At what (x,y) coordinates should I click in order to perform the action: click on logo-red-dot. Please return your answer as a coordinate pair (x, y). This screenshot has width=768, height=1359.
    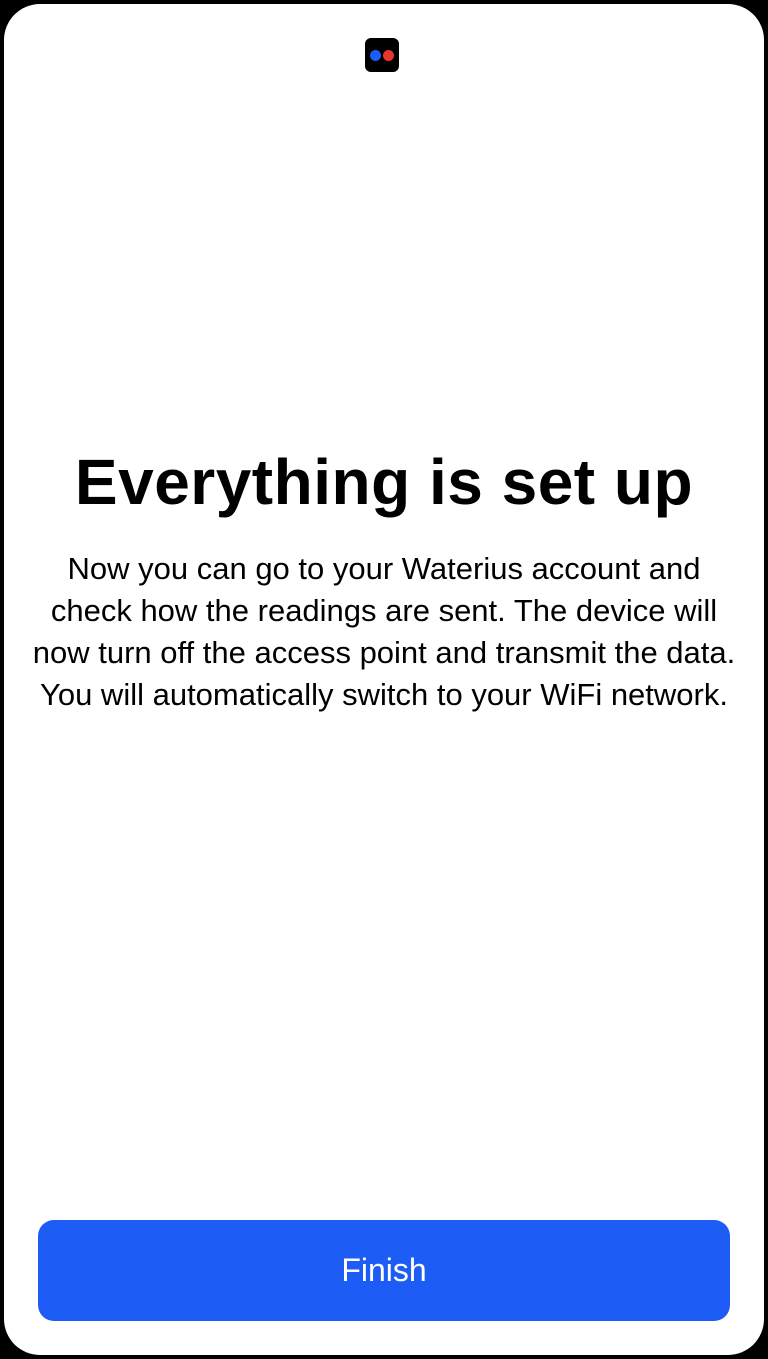
    Looking at the image, I should click on (388, 55).